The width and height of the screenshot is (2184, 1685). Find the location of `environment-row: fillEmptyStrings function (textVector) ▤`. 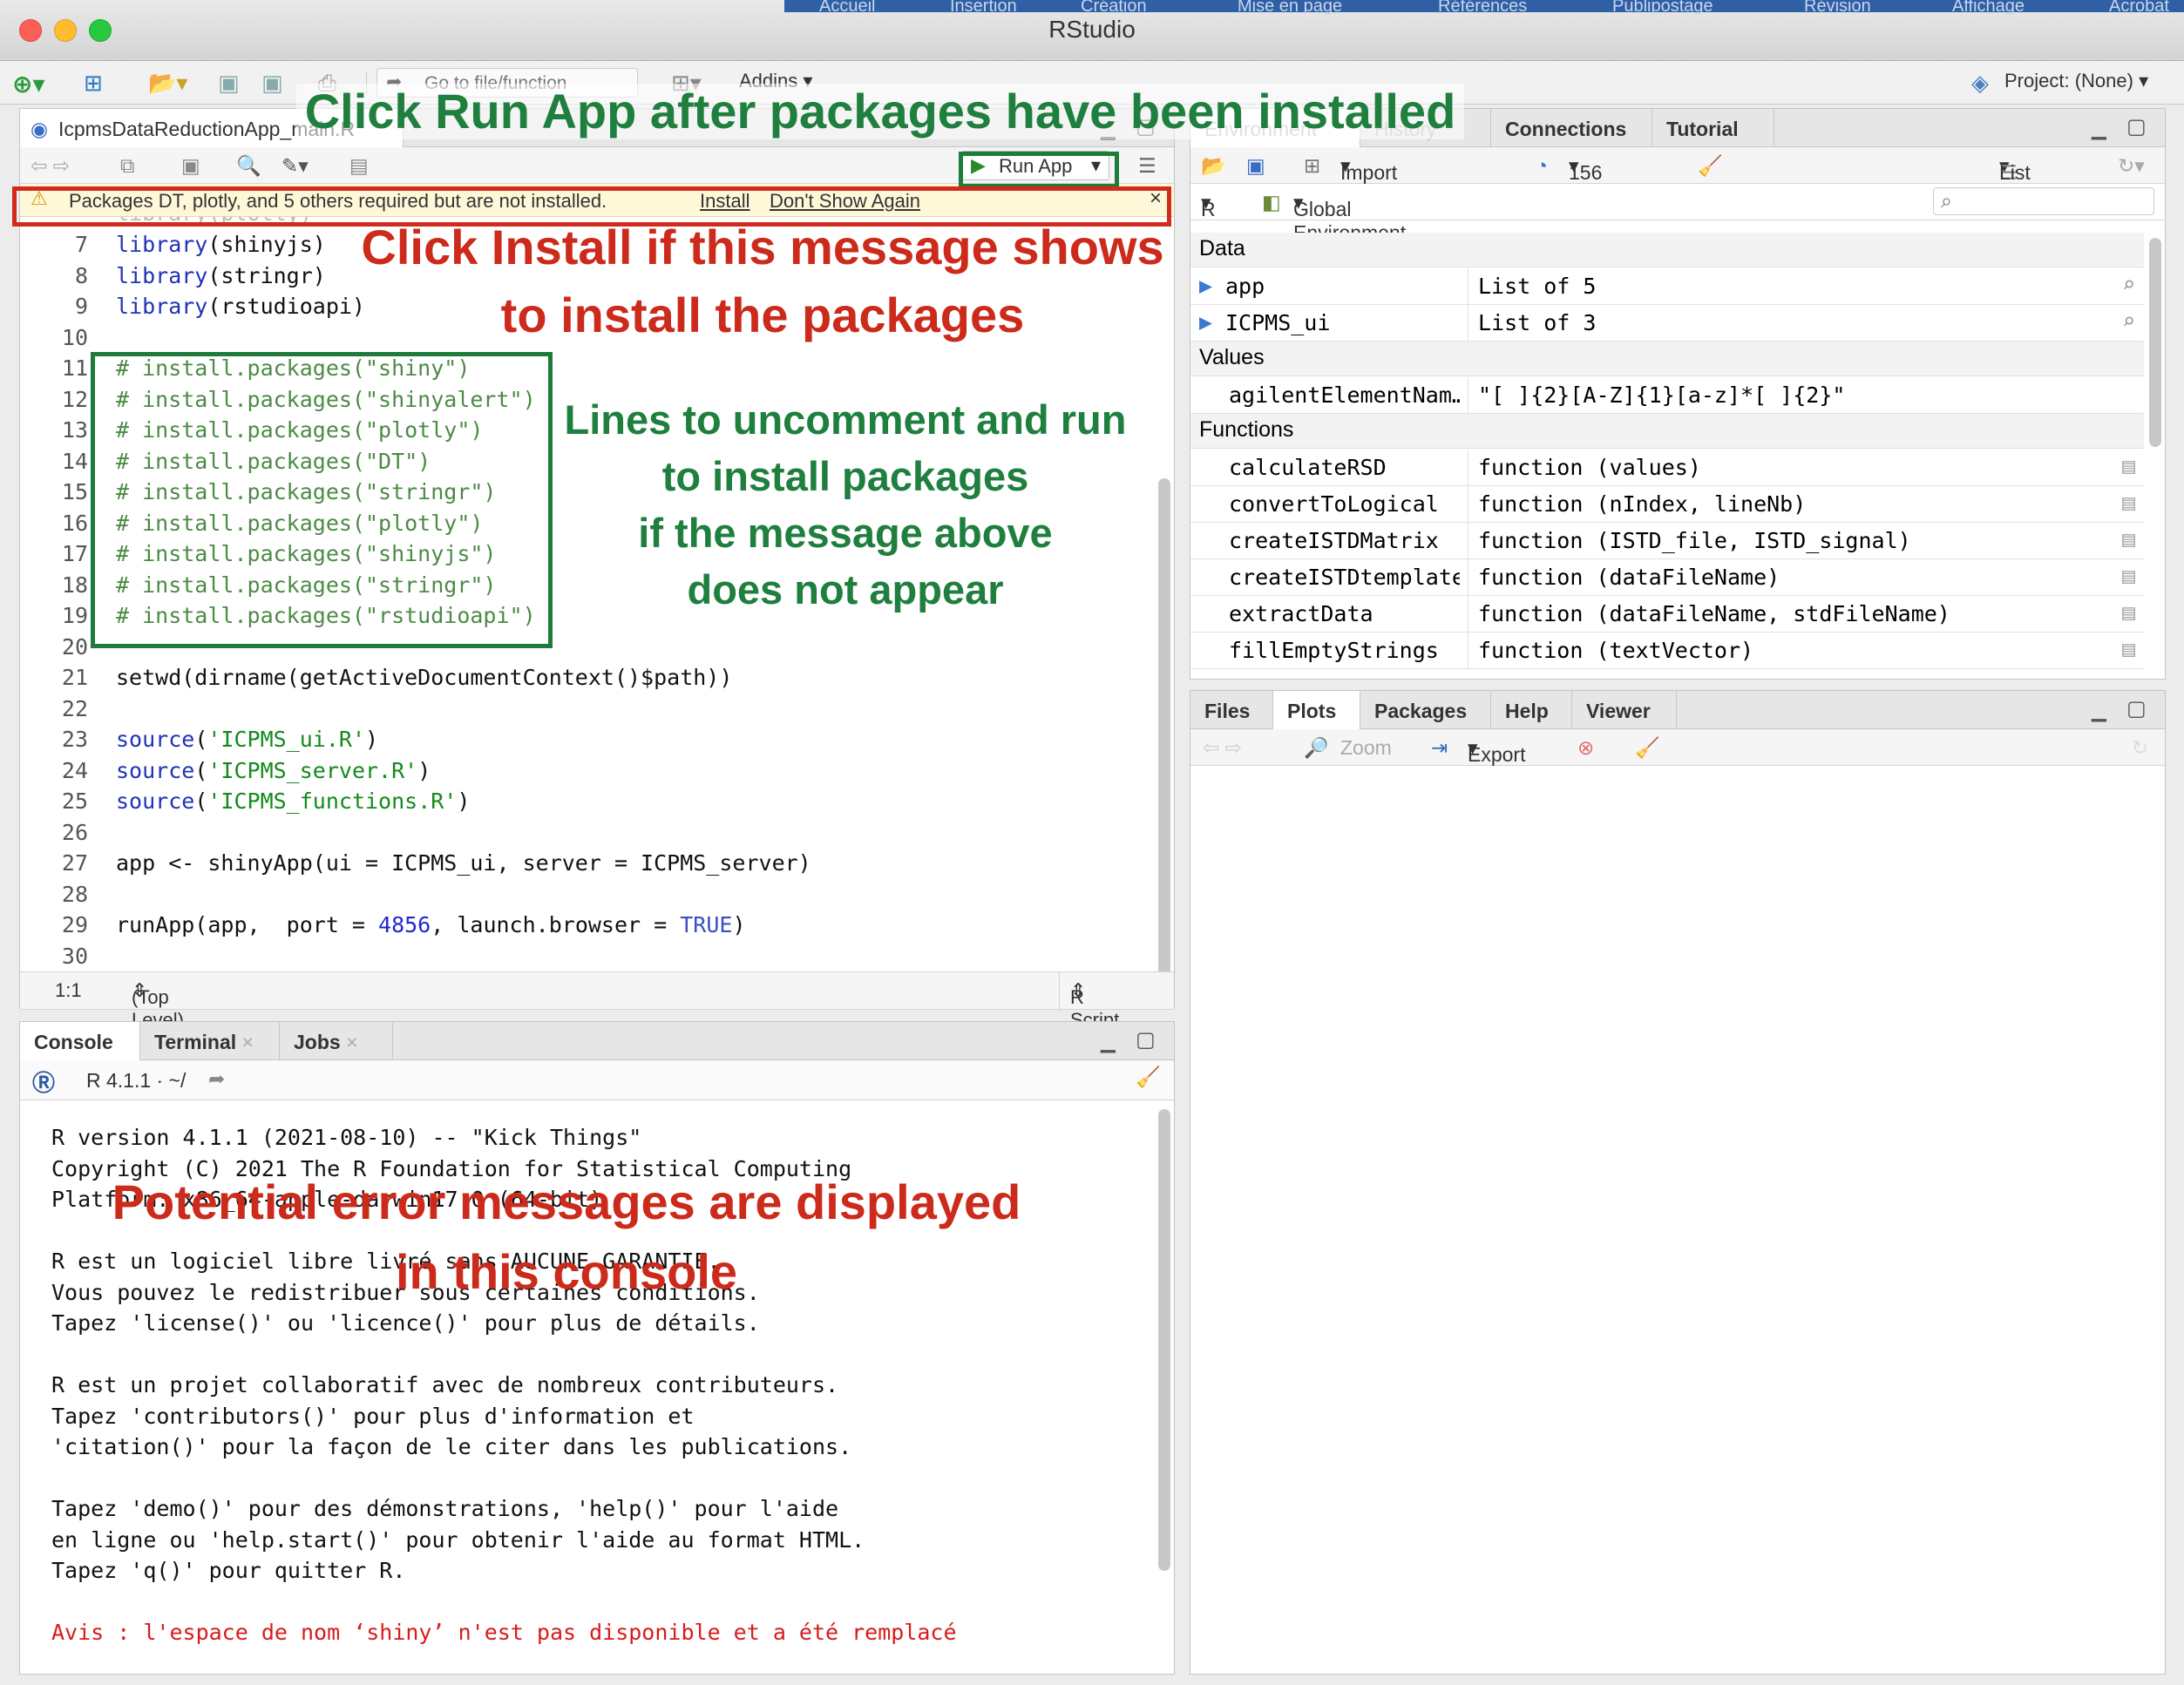

environment-row: fillEmptyStrings function (textVector) ▤ is located at coordinates (1667, 651).